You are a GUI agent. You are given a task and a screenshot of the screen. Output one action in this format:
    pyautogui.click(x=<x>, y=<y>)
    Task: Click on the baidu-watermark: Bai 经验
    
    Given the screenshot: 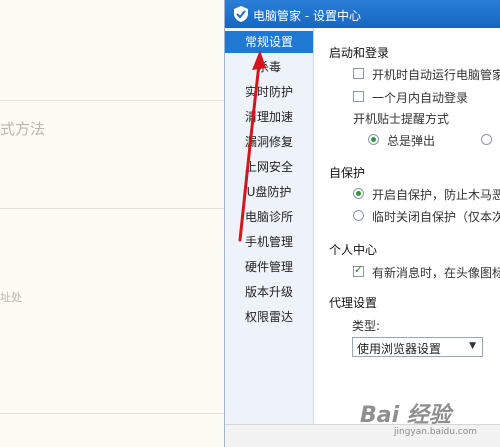 What is the action you would take?
    pyautogui.click(x=405, y=415)
    